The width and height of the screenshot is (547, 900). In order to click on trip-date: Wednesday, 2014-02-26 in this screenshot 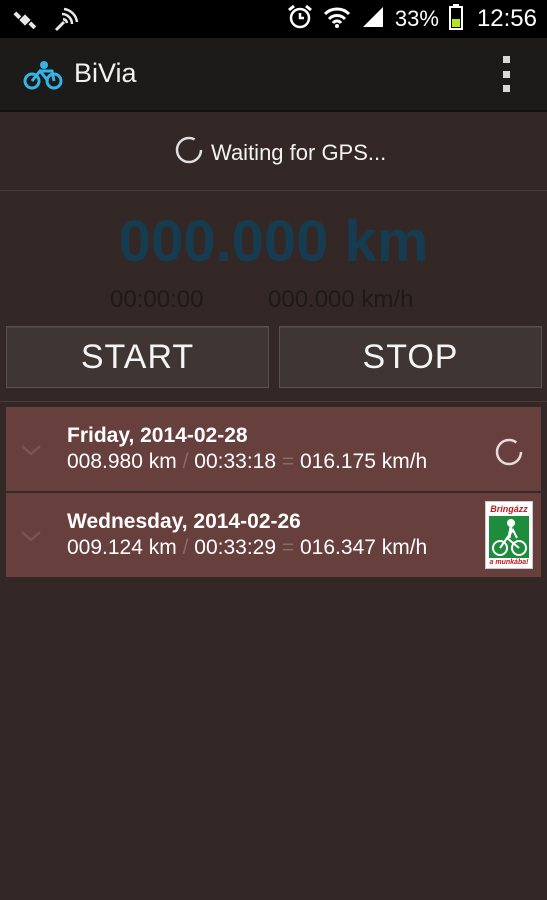, I will do `click(184, 521)`.